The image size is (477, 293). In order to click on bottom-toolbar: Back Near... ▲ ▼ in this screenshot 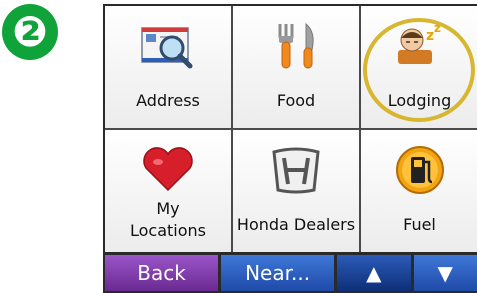, I will do `click(291, 273)`.